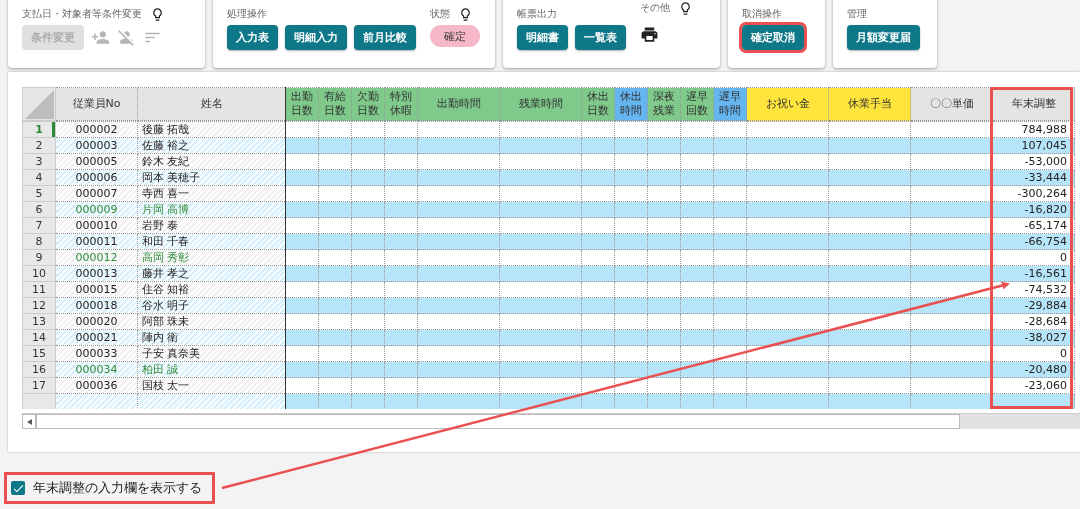  Describe the element at coordinates (211, 385) in the screenshot. I see `table-cell: 国枝 太一` at that location.